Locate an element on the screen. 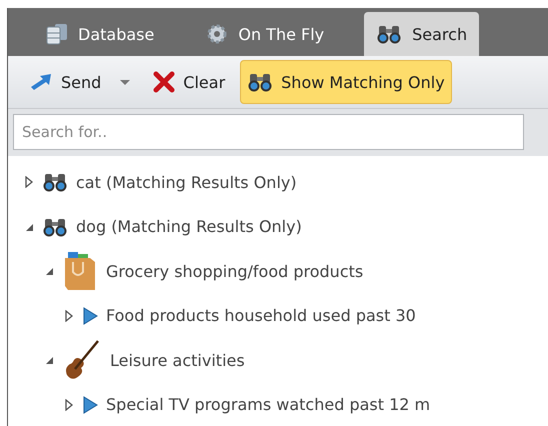  arrow-icon is located at coordinates (41, 82).